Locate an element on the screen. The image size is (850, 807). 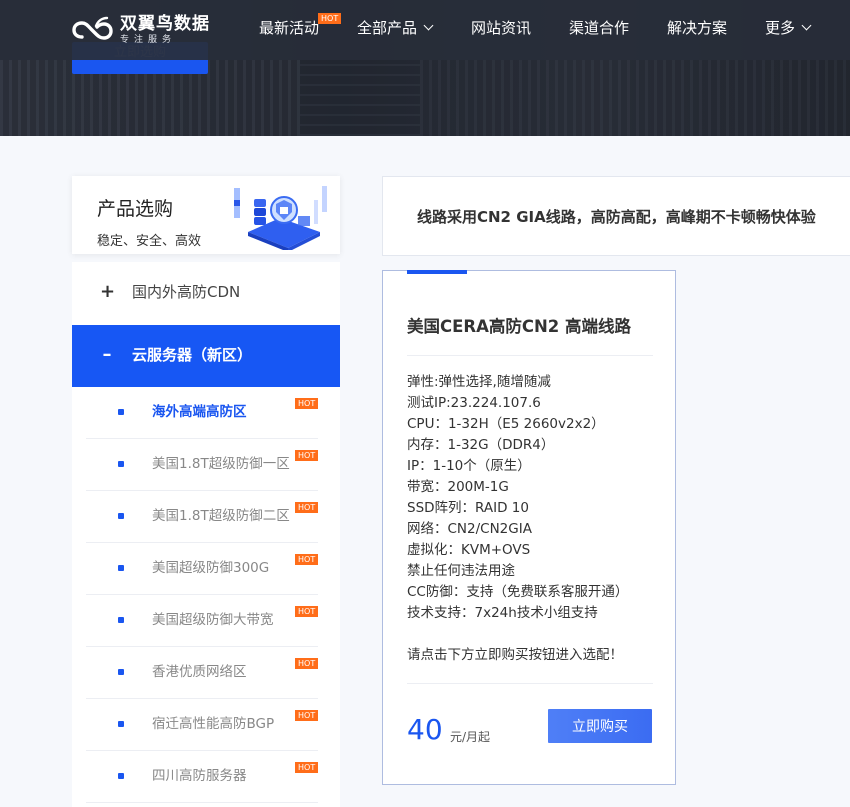
logo: 双翼鸟数据 专注服务 is located at coordinates (142, 30).